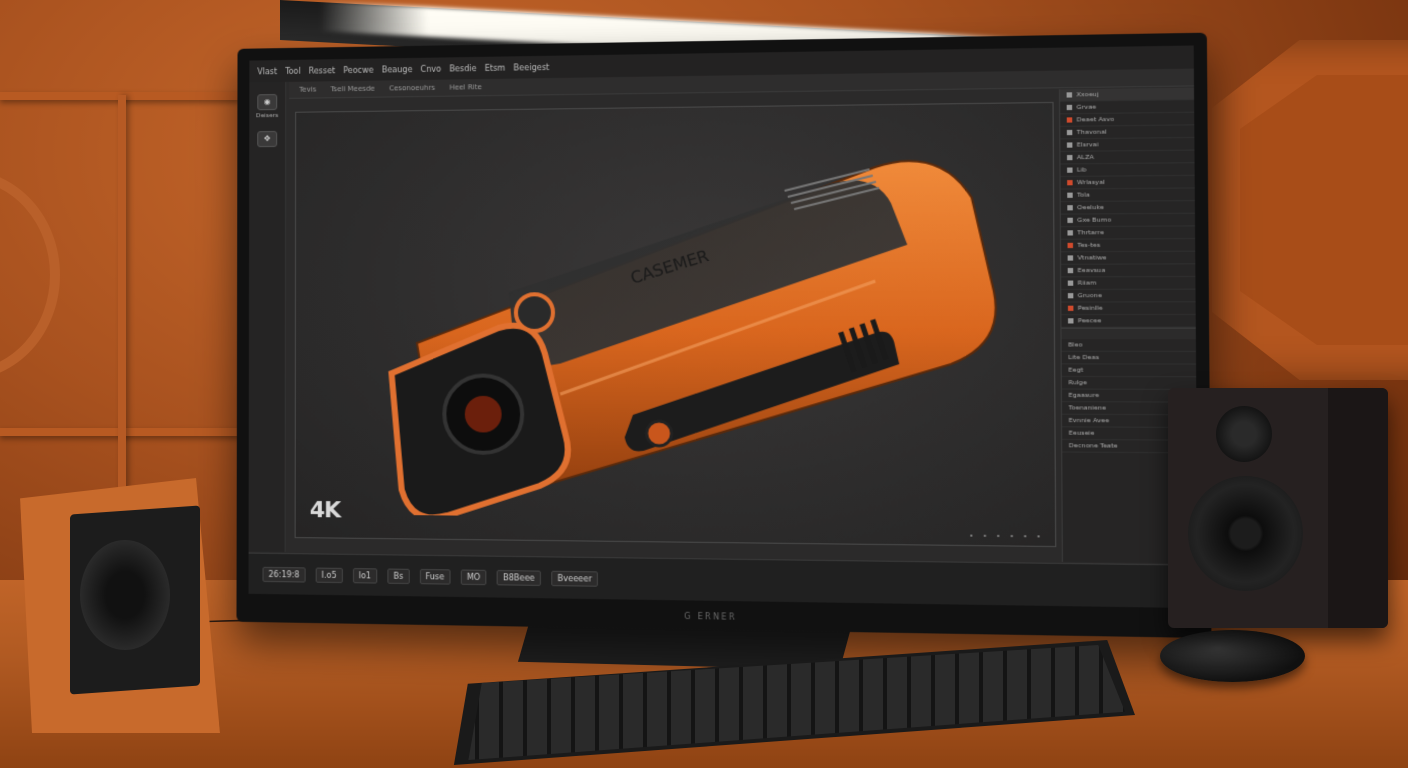  Describe the element at coordinates (397, 70) in the screenshot. I see `menu-item: Beauge` at that location.